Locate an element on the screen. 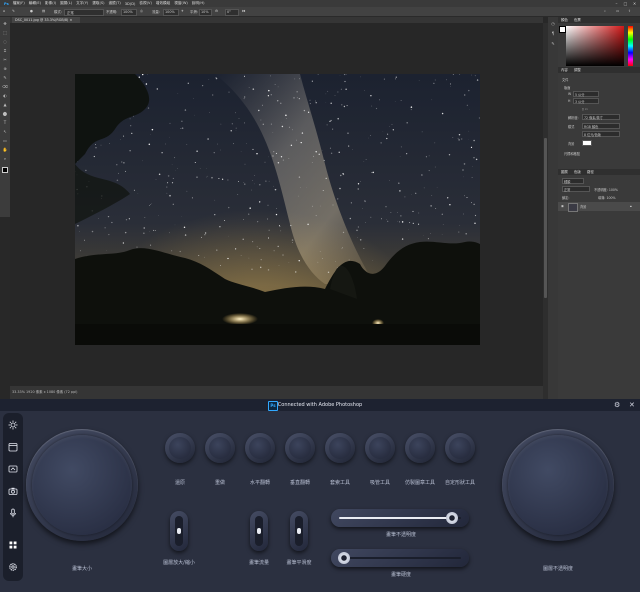  menu-file: 檔案(F) is located at coordinates (19, 3).